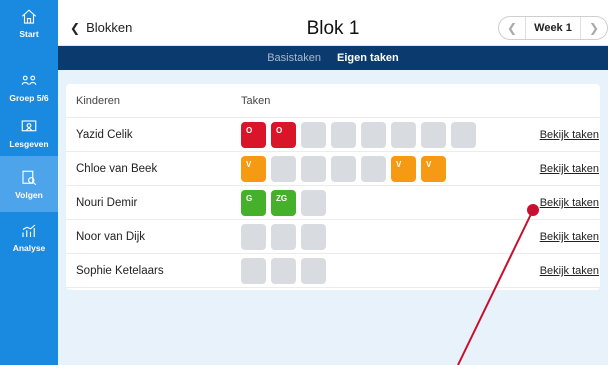  I want to click on col-taken: Taken, so click(256, 101).